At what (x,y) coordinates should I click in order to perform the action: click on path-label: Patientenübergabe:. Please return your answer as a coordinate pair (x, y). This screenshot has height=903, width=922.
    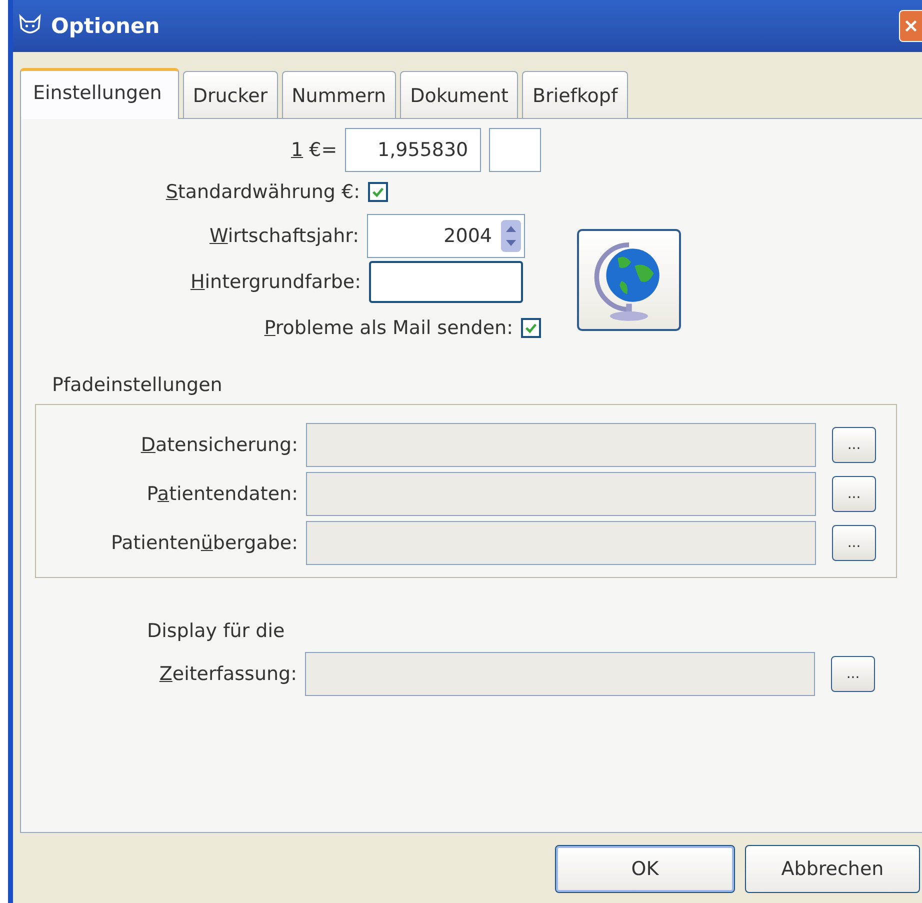
    Looking at the image, I should click on (204, 543).